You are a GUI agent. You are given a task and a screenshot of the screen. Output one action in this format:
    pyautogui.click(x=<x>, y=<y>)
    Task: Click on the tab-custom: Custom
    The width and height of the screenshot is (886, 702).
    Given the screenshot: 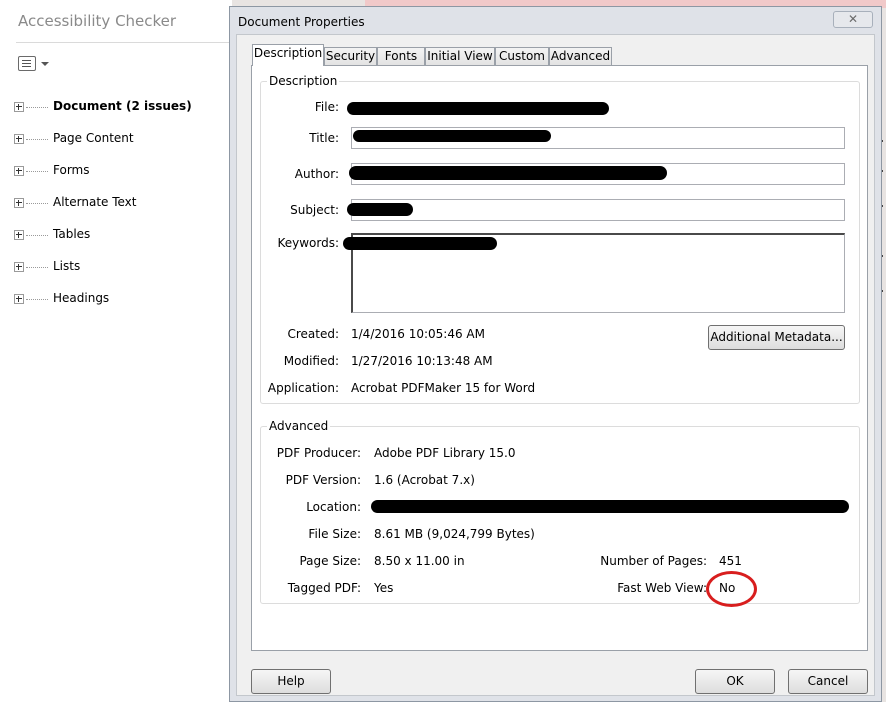 What is the action you would take?
    pyautogui.click(x=522, y=56)
    